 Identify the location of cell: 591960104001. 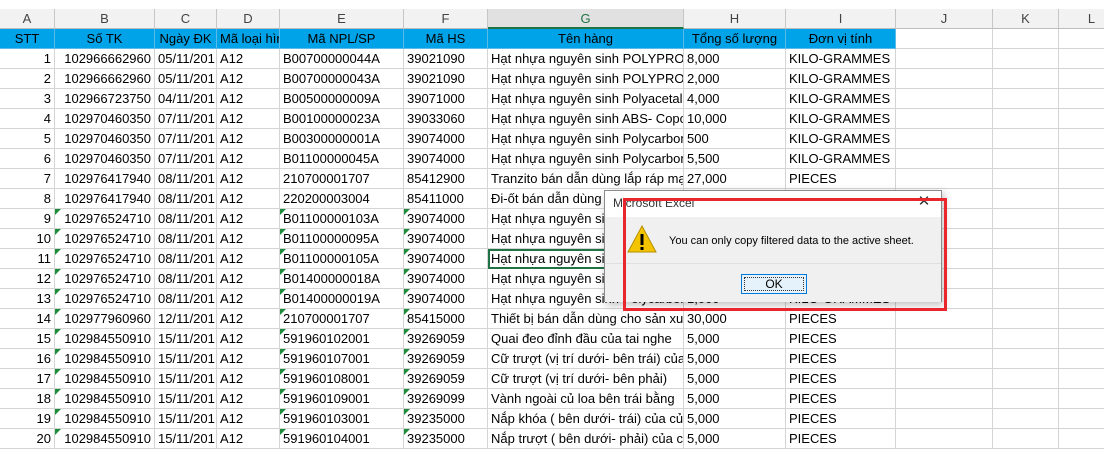
(342, 439).